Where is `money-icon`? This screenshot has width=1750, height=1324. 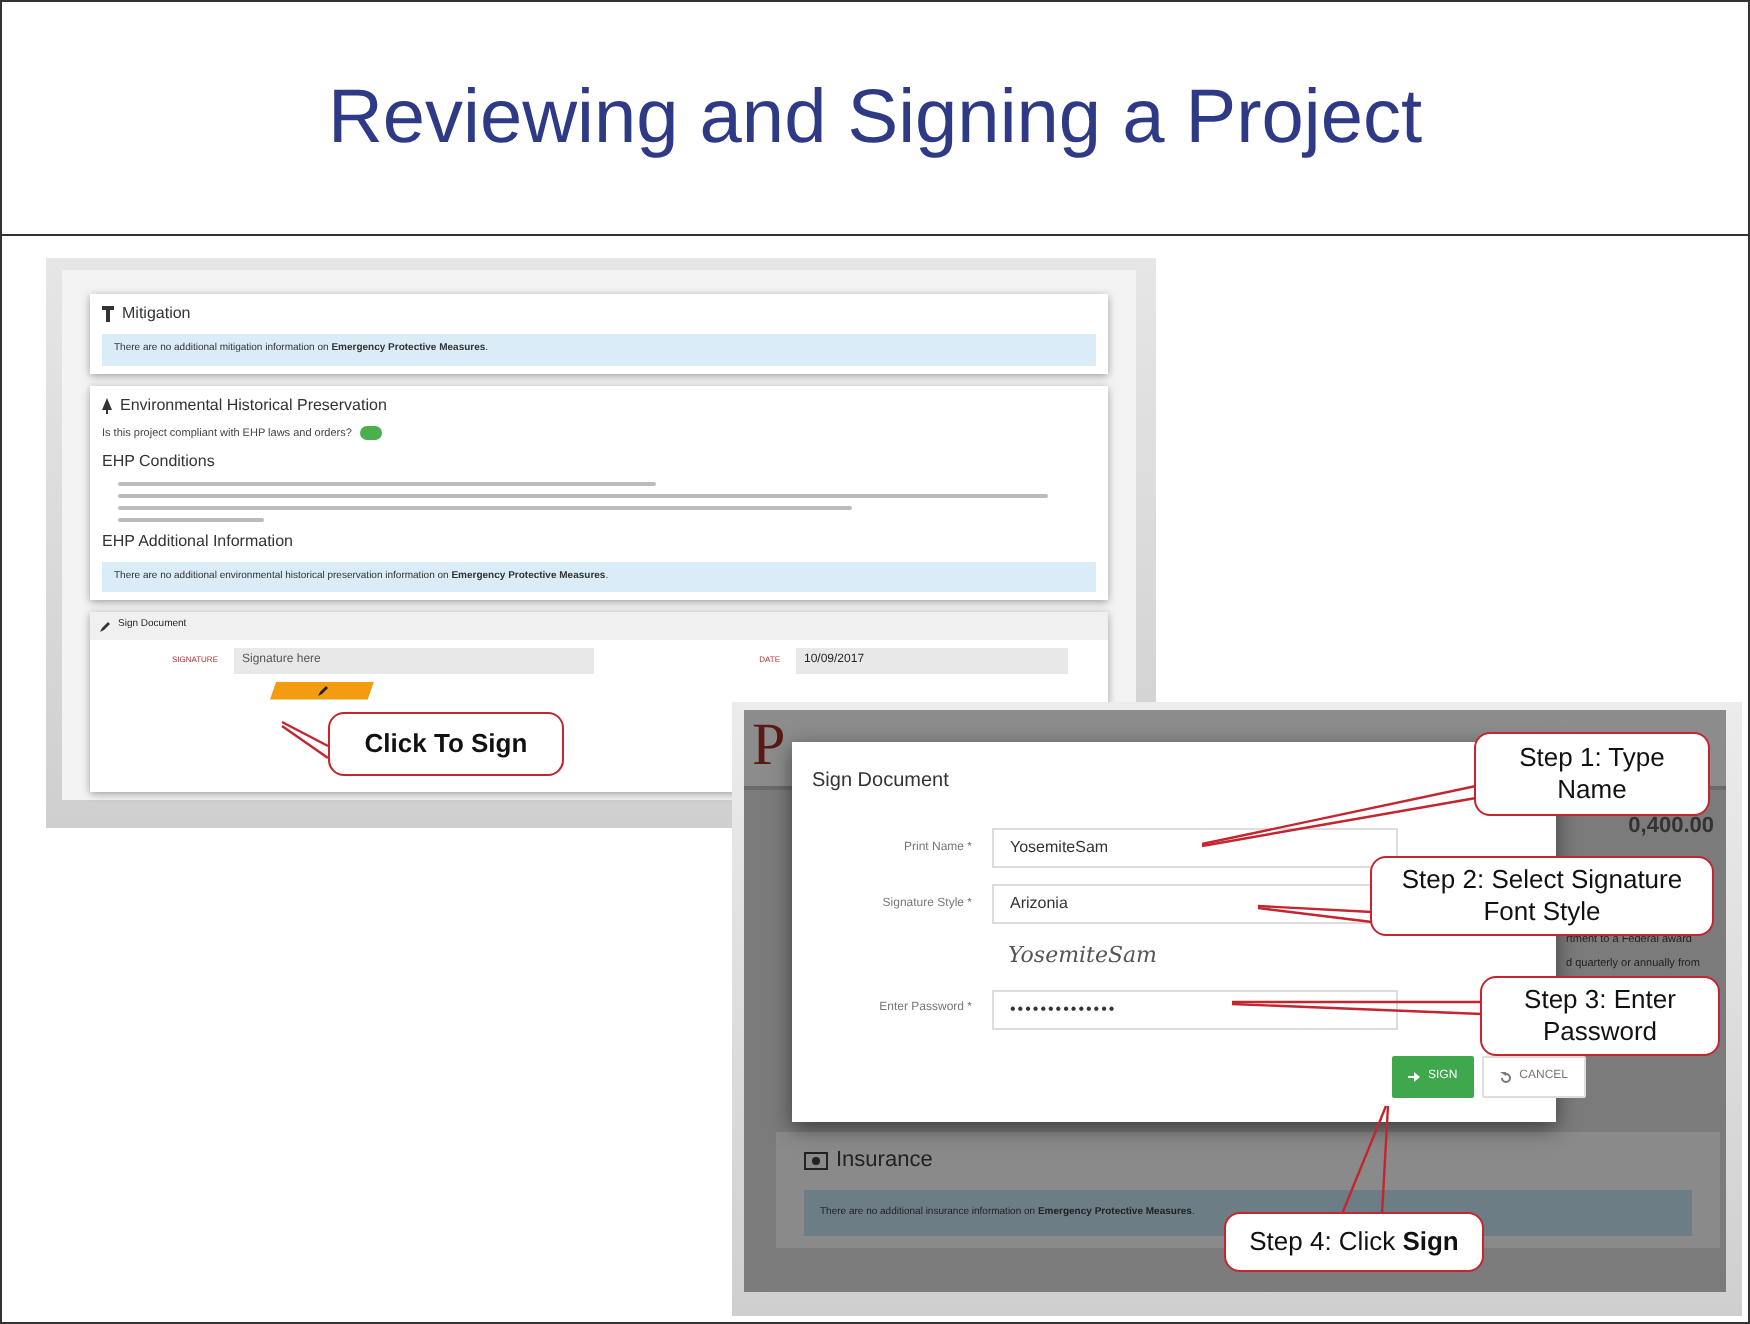
money-icon is located at coordinates (816, 1160).